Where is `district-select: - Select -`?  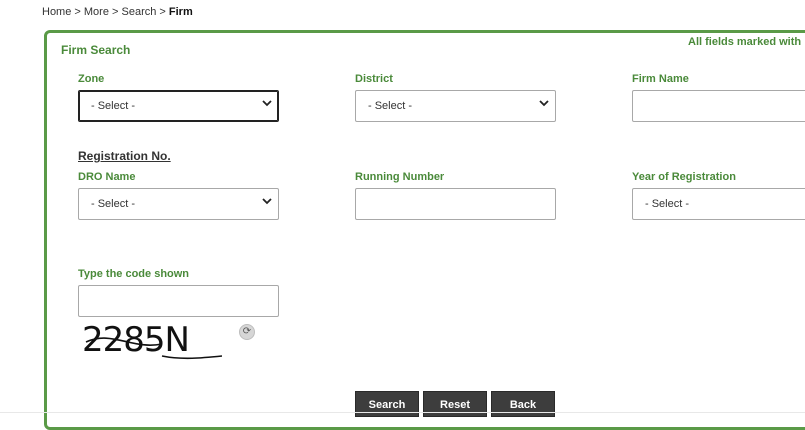 district-select: - Select - is located at coordinates (455, 106).